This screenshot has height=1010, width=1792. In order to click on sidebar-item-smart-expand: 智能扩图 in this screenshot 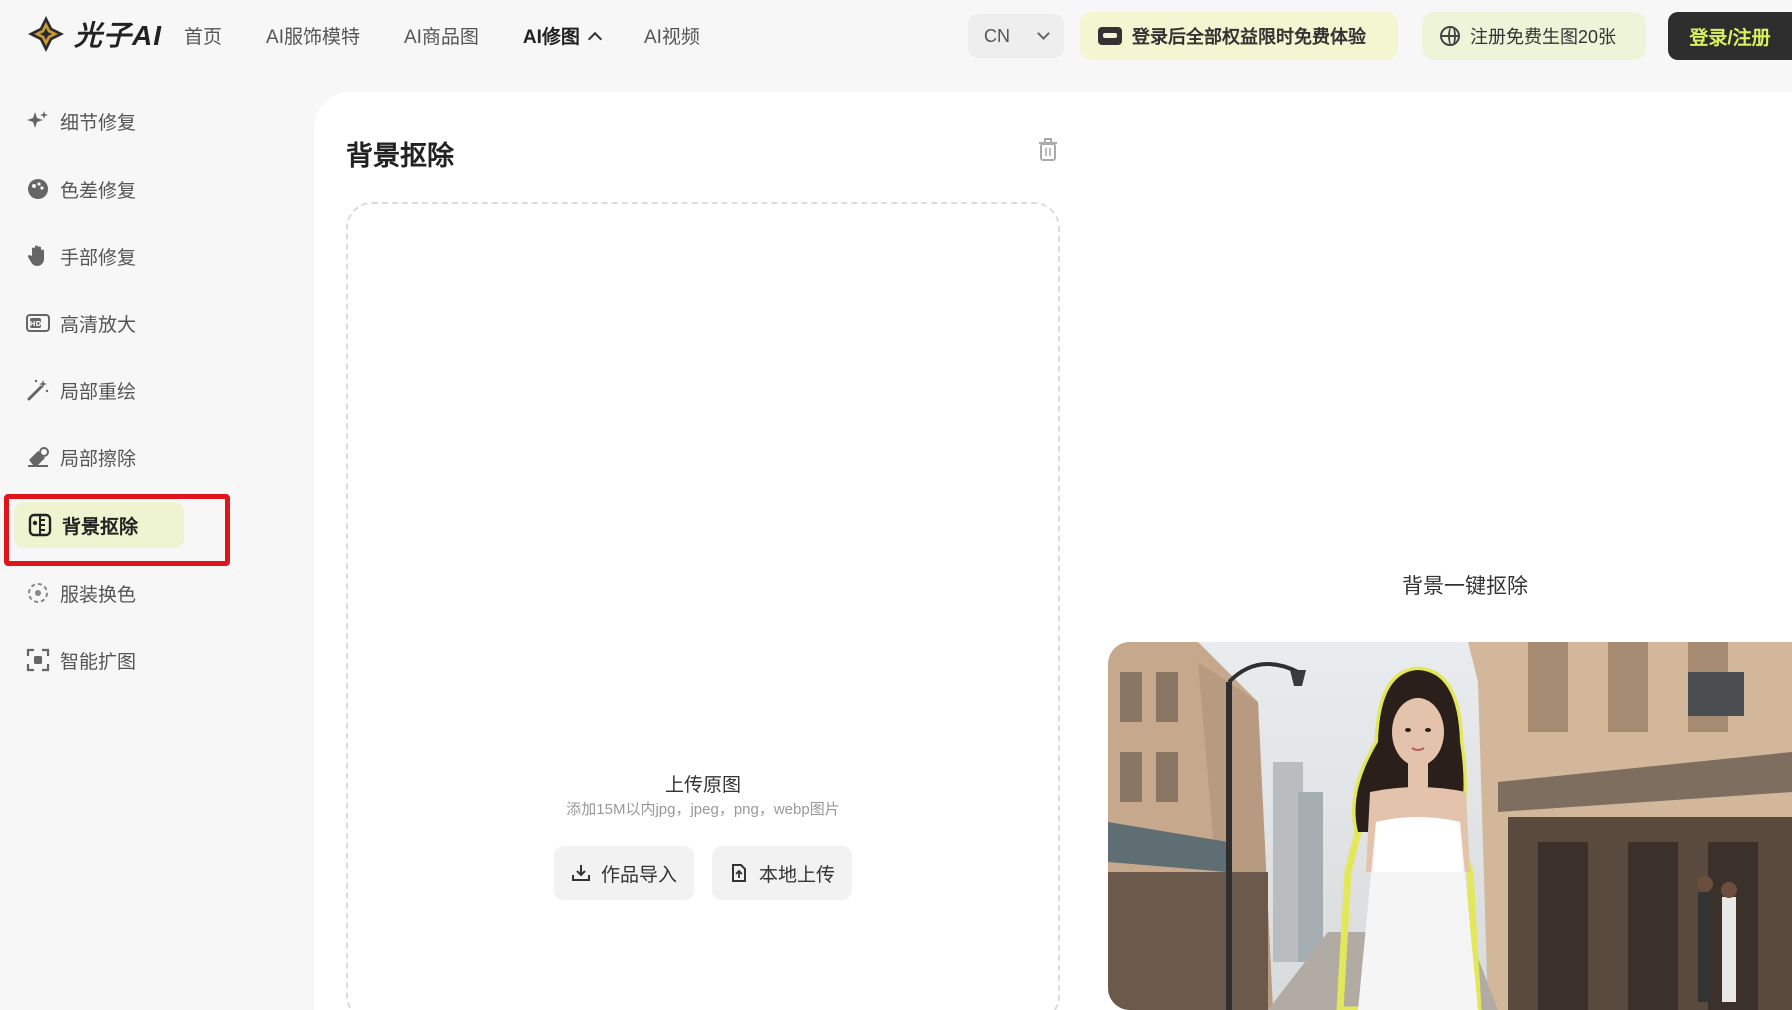, I will do `click(81, 660)`.